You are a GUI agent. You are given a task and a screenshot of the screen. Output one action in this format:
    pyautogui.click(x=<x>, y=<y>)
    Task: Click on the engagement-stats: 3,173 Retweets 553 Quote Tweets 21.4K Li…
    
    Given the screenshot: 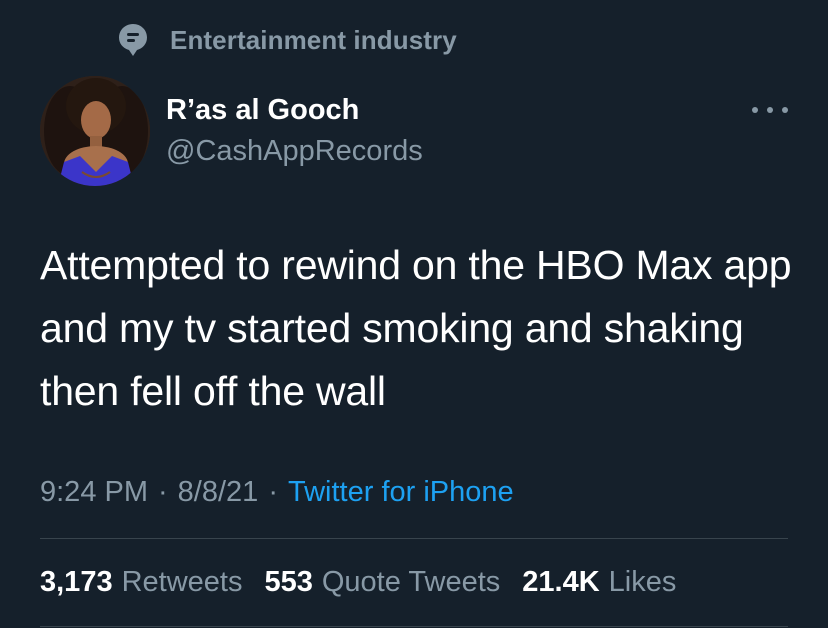 What is the action you would take?
    pyautogui.click(x=369, y=582)
    